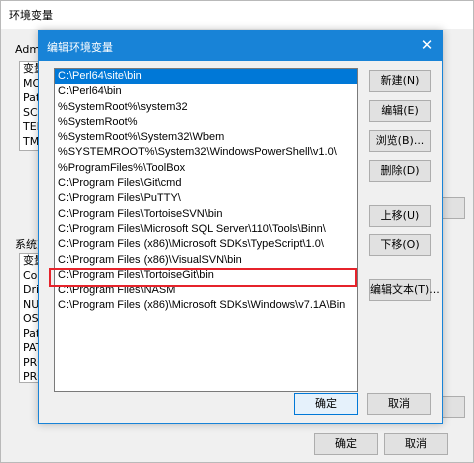 This screenshot has width=474, height=463. I want to click on path-list-item: %ProgramFiles%\ToolBox, so click(206, 168).